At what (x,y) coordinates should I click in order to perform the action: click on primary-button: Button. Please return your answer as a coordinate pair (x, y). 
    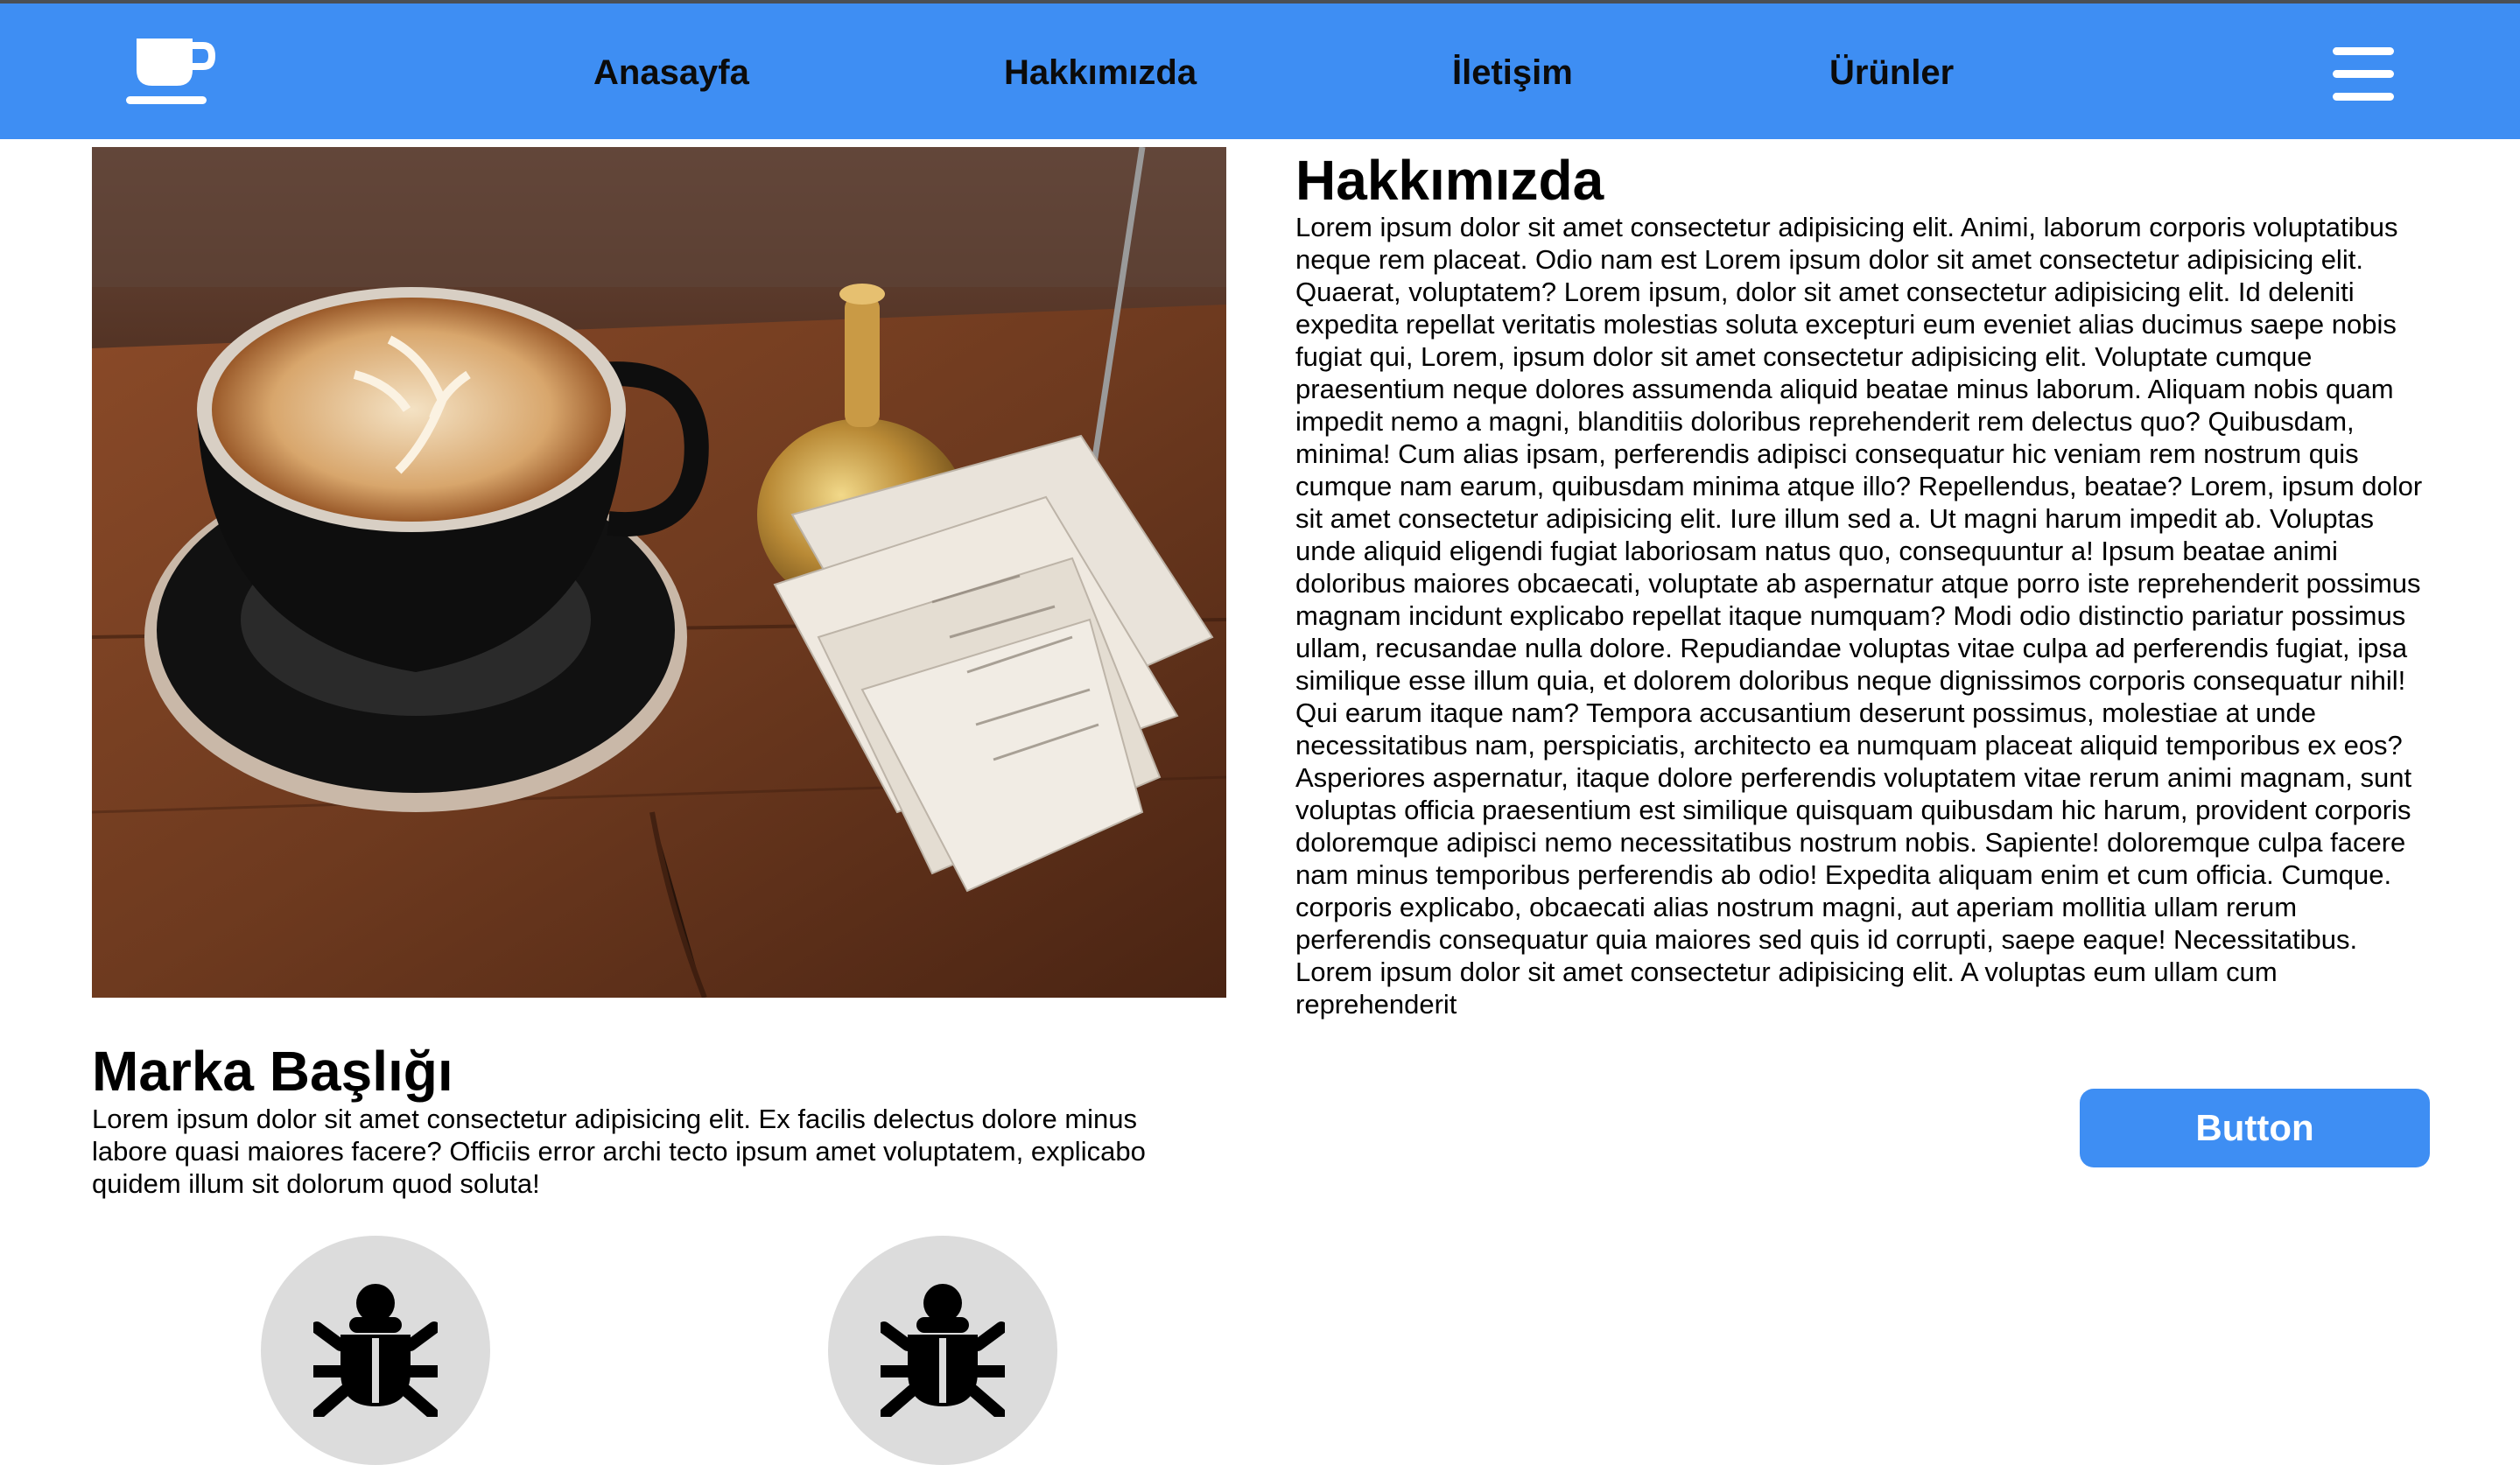
    Looking at the image, I should click on (2255, 1128).